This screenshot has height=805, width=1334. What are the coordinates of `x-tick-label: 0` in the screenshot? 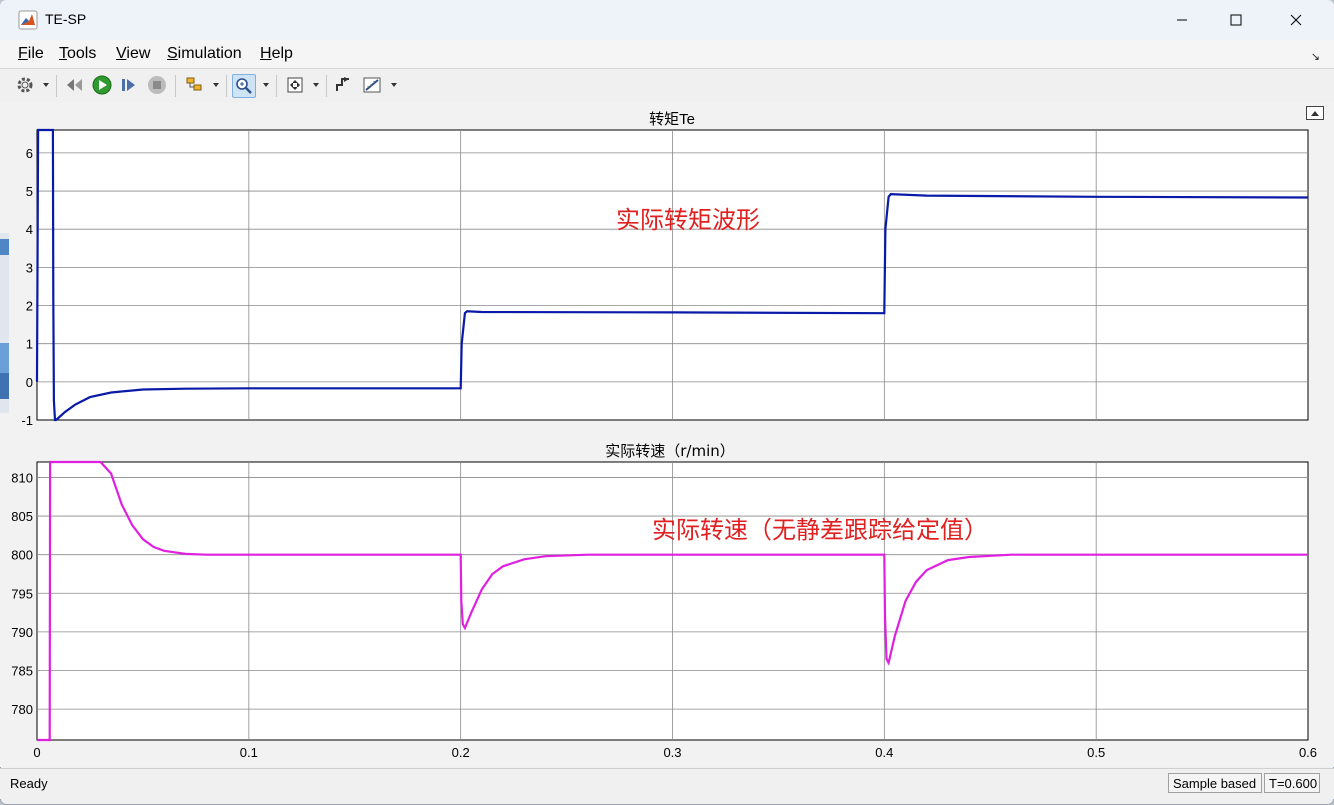 It's located at (36, 752).